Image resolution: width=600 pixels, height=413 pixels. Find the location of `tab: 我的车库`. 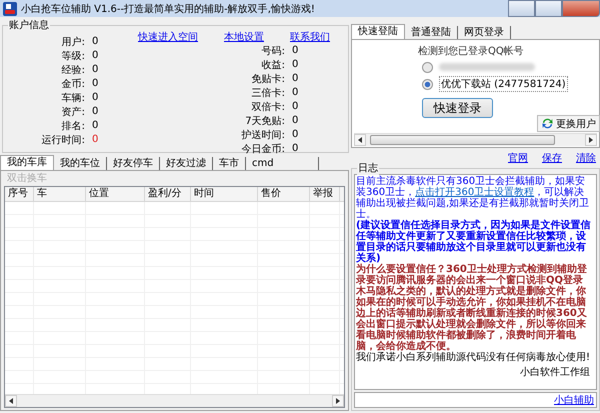

tab: 我的车库 is located at coordinates (27, 162).